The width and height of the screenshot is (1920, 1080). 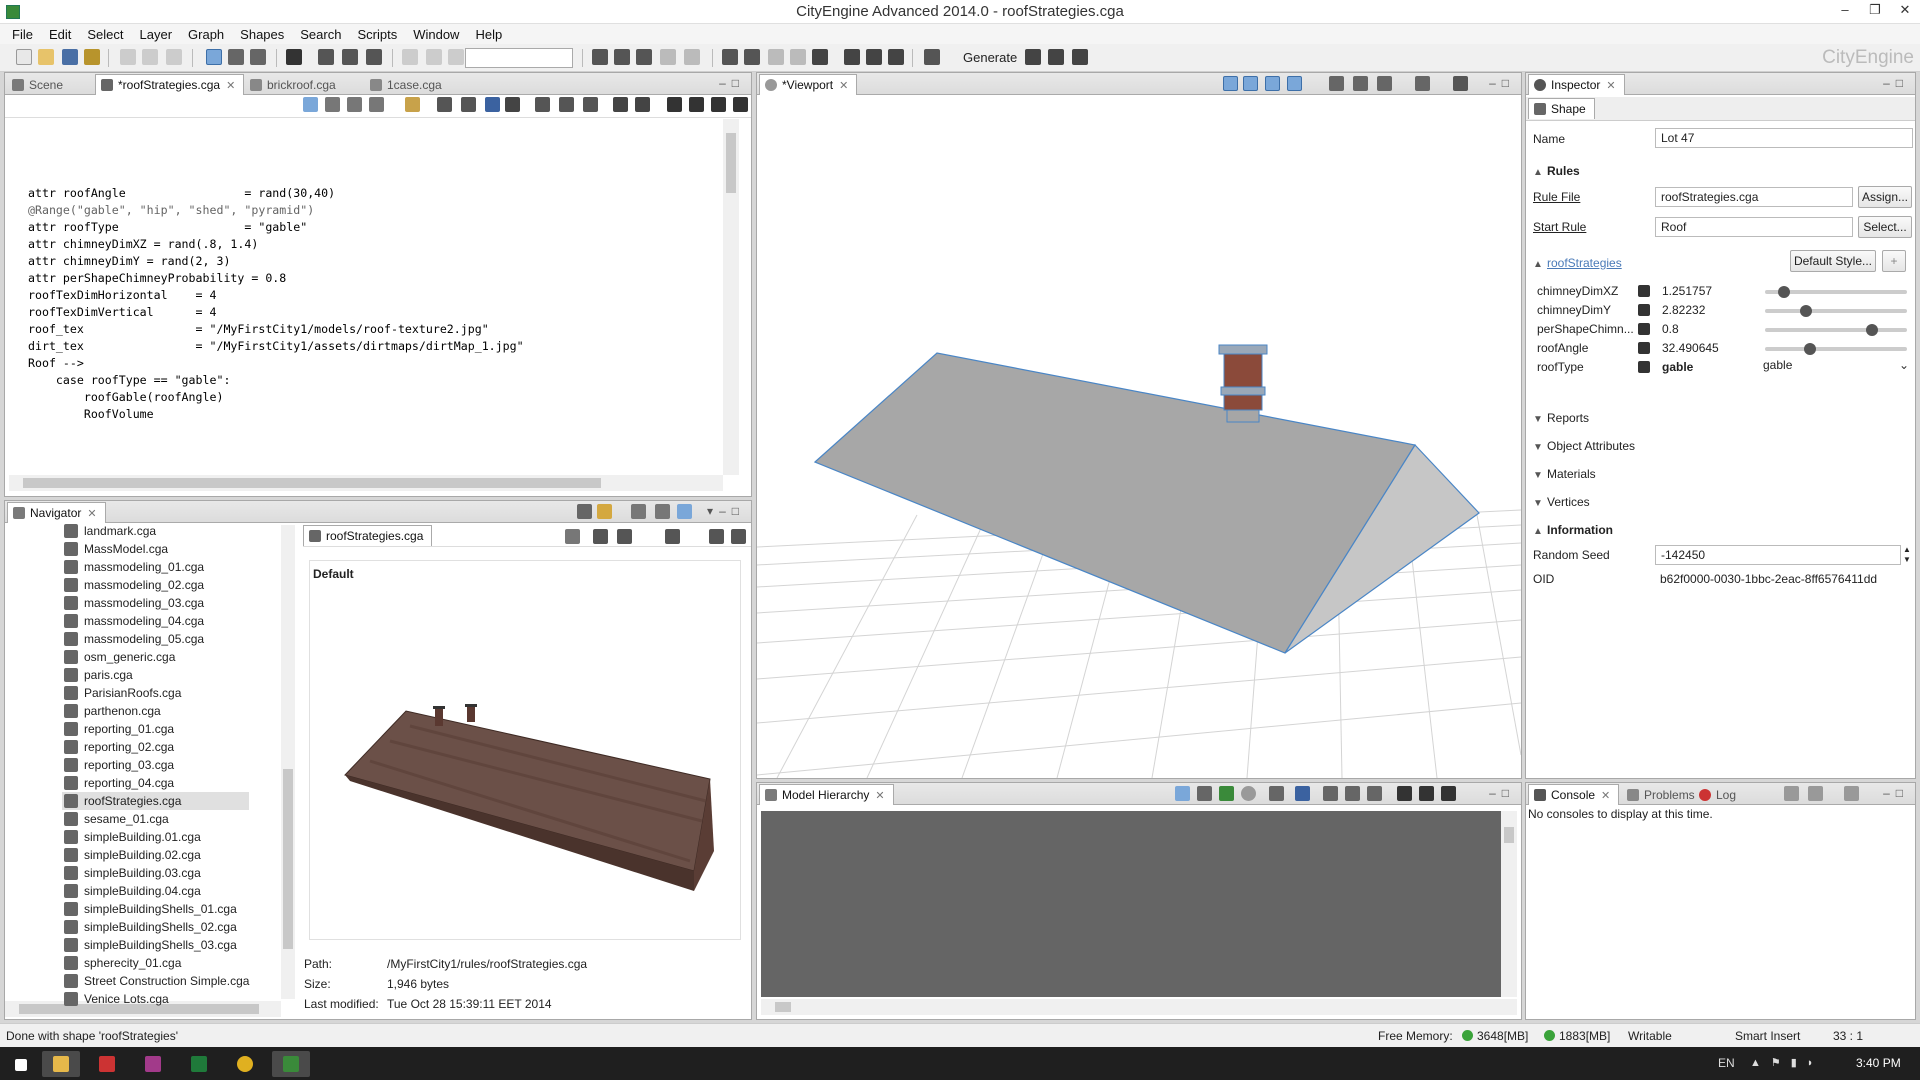 I want to click on shape-create-icon, so click(x=730, y=57).